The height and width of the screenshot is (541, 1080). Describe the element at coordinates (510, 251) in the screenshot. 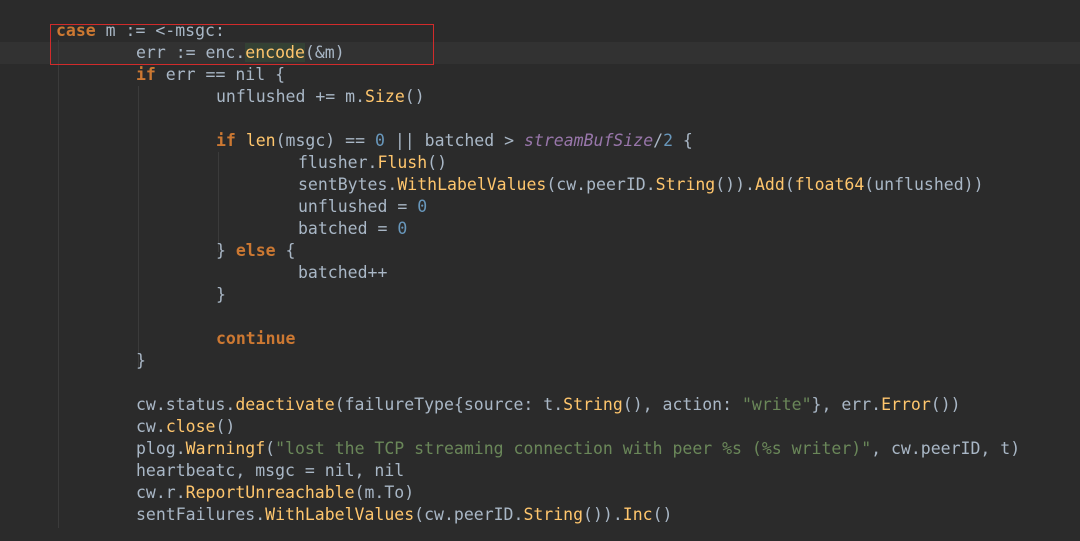

I see `code-line: } else {` at that location.